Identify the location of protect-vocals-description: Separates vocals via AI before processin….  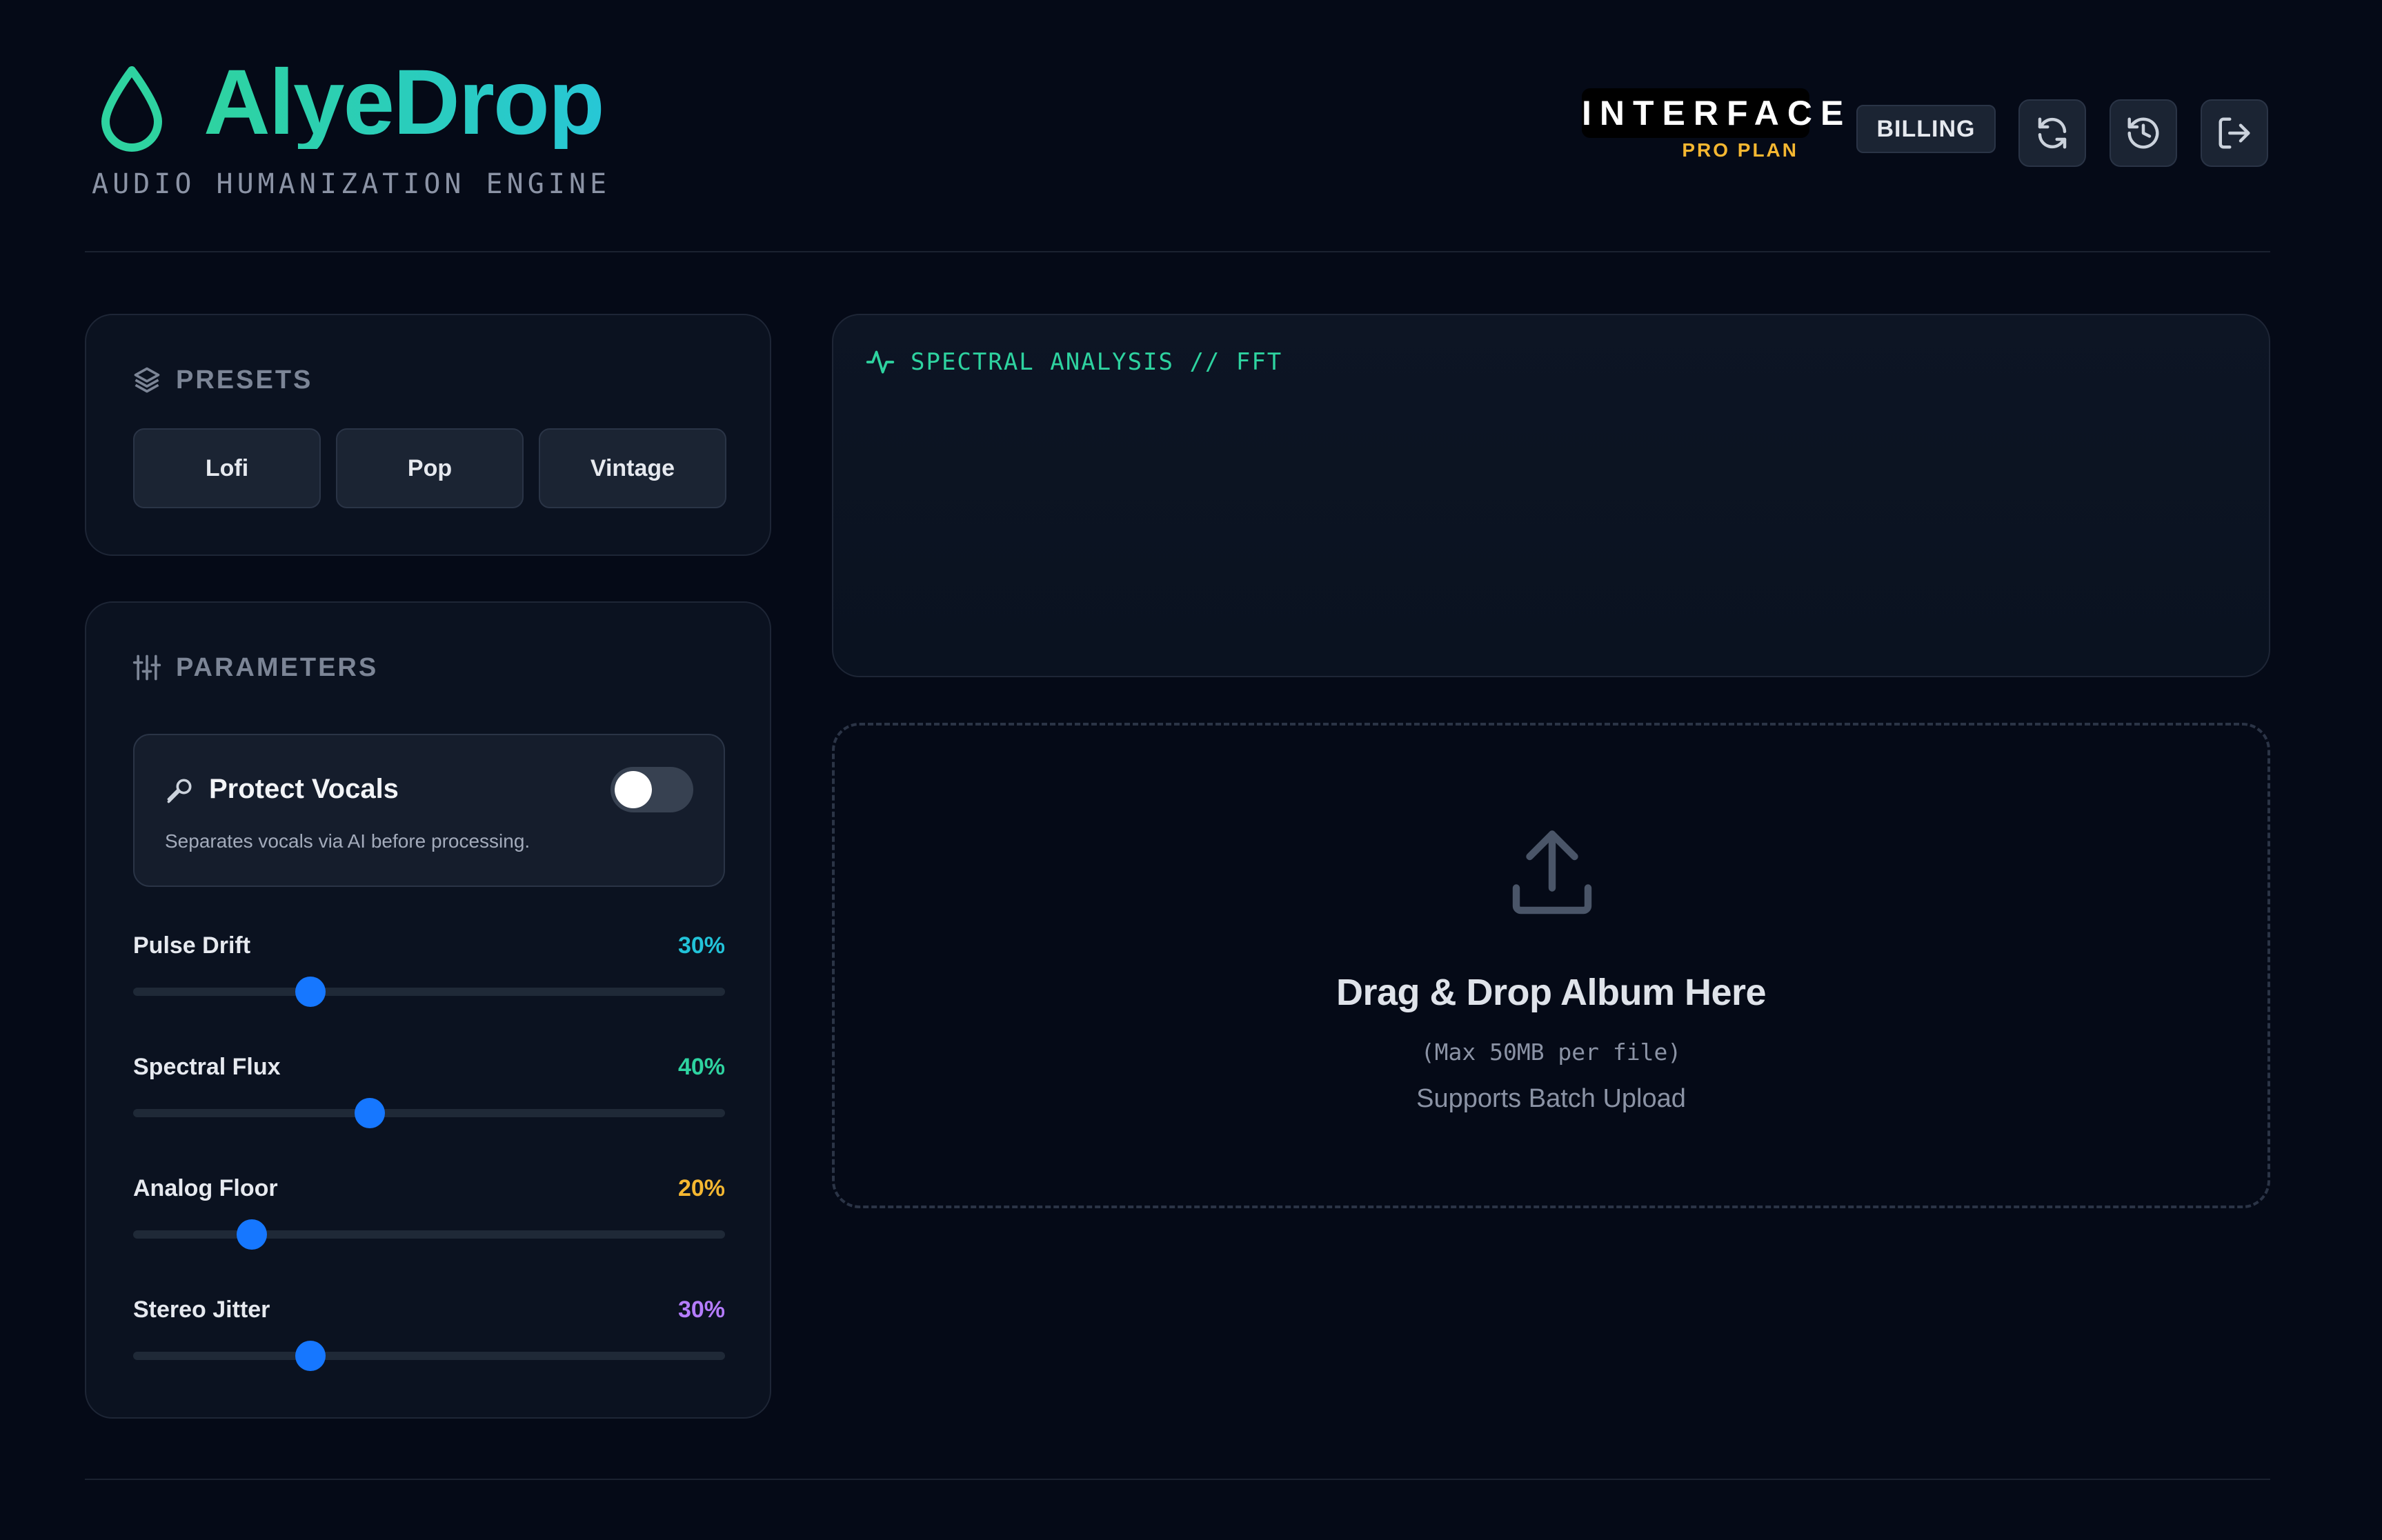
(347, 841).